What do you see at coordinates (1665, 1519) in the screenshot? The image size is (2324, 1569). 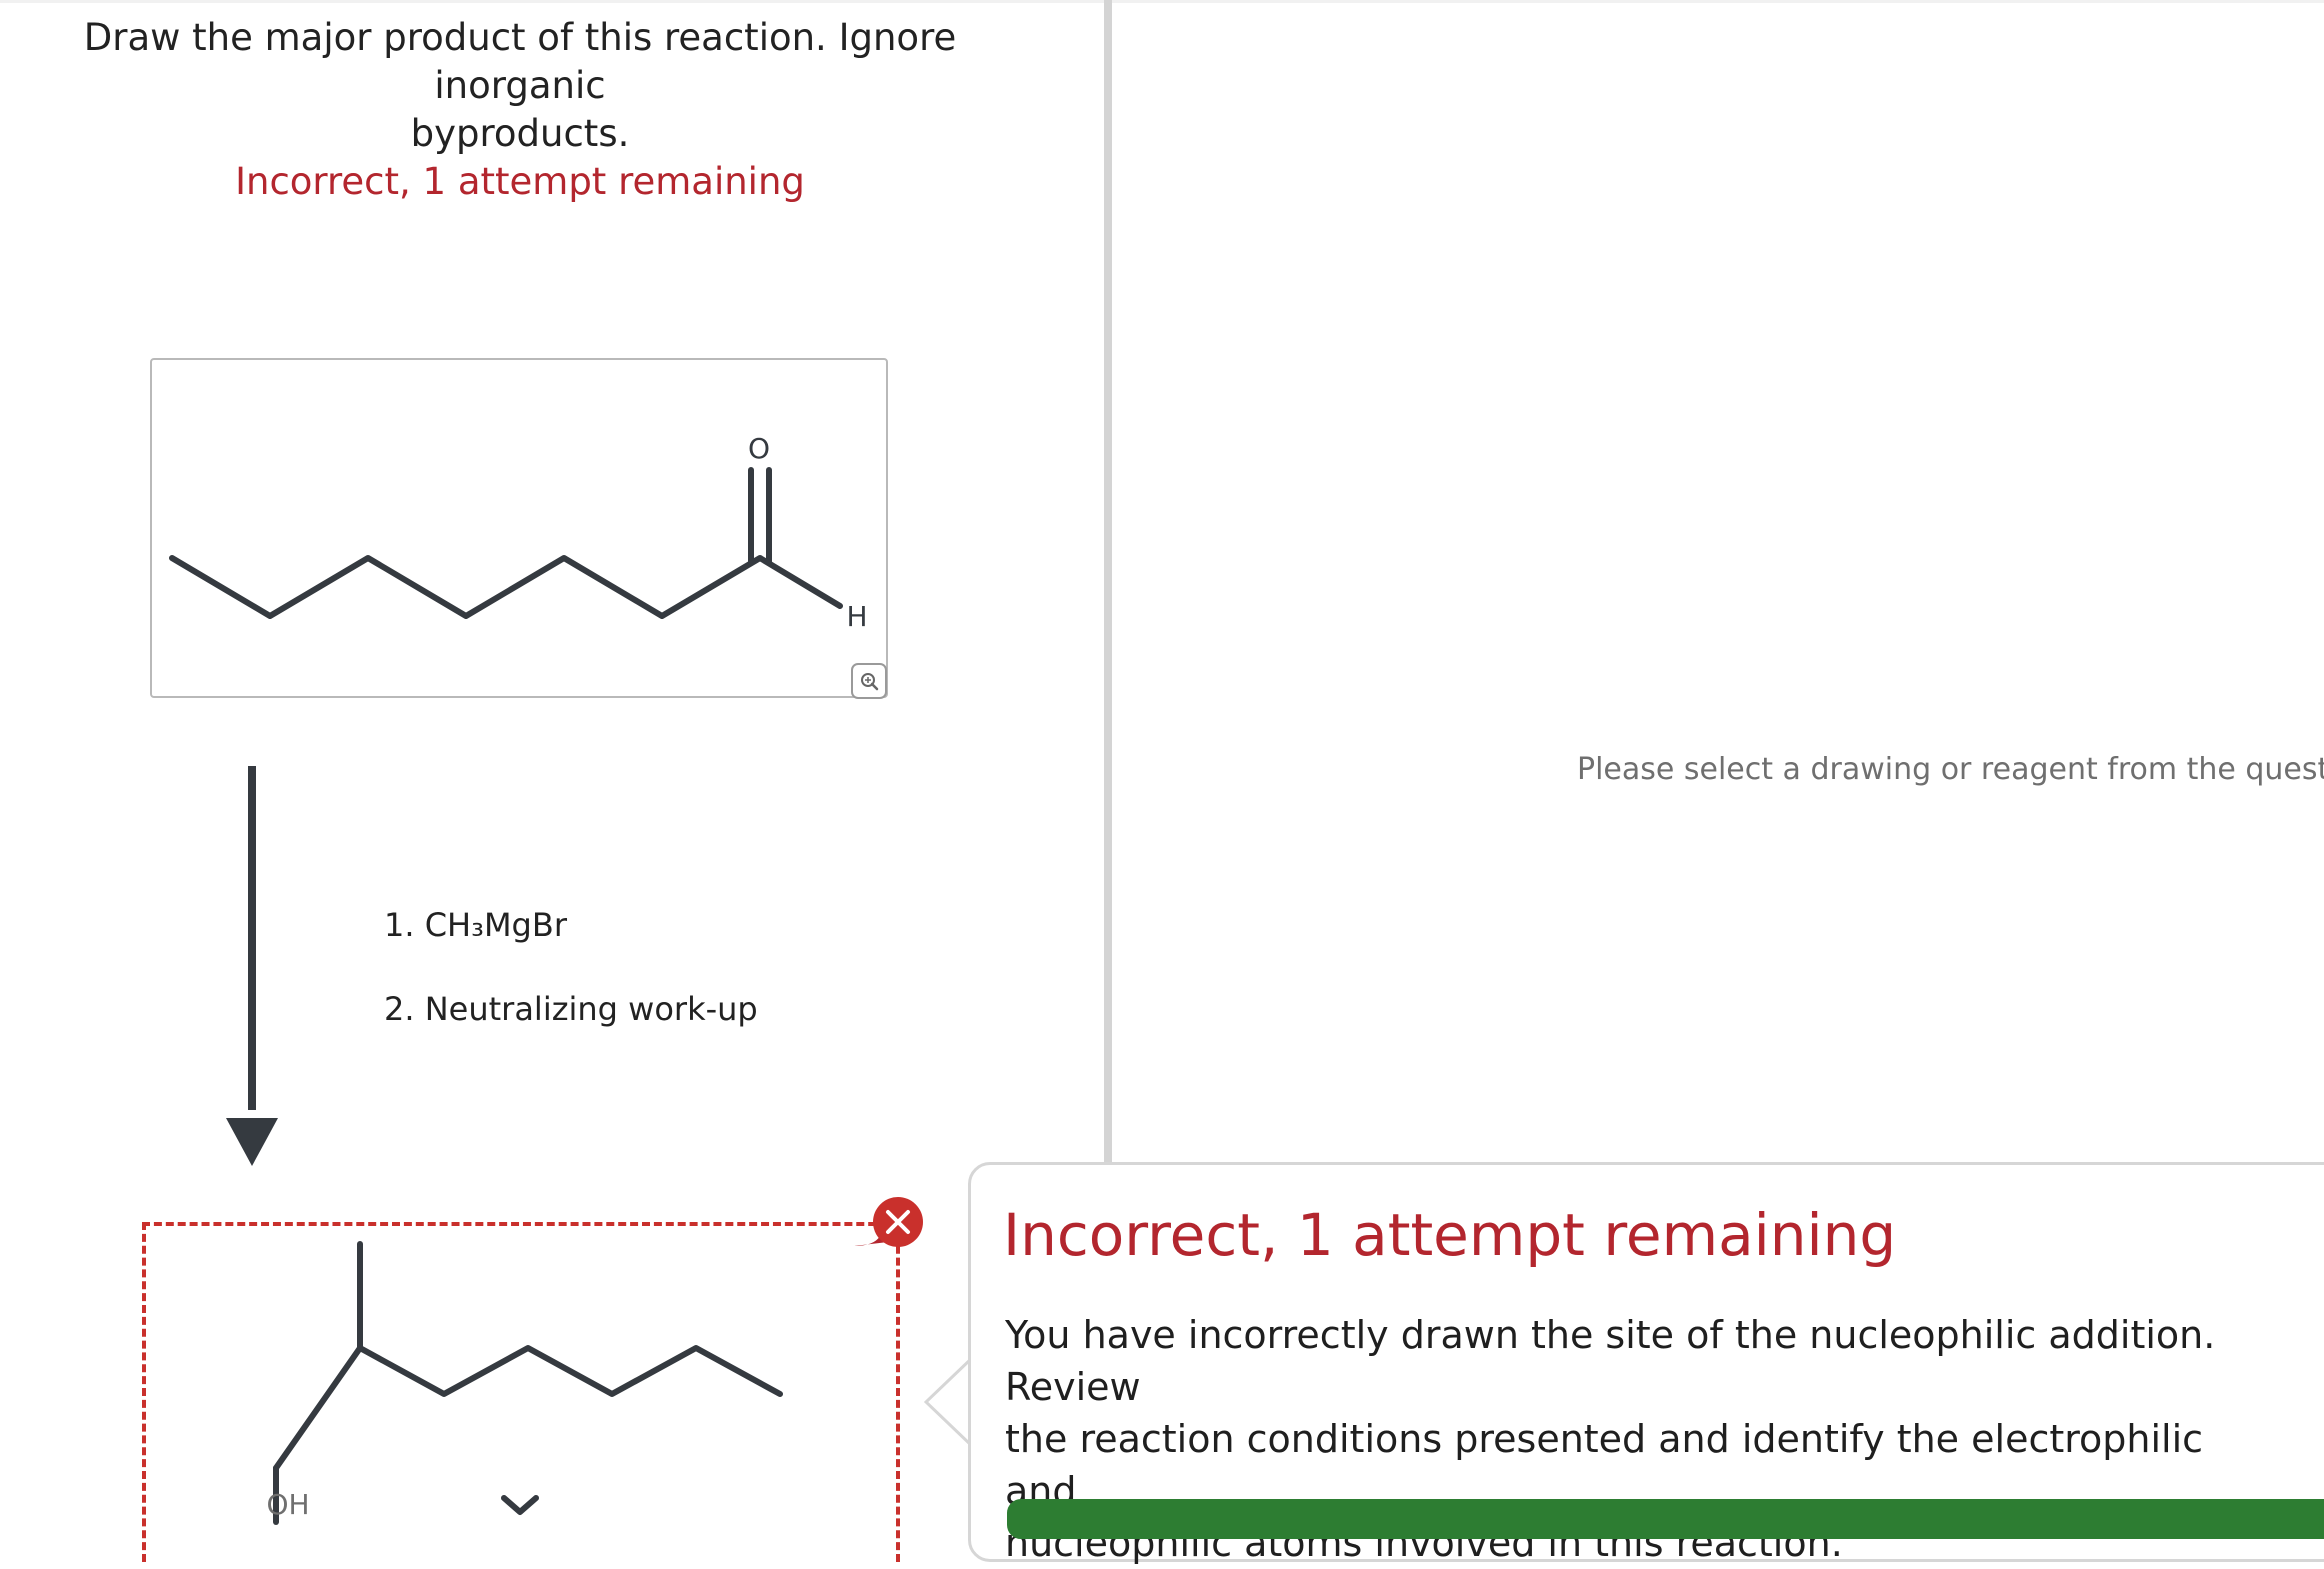 I see `feedback-action-bar` at bounding box center [1665, 1519].